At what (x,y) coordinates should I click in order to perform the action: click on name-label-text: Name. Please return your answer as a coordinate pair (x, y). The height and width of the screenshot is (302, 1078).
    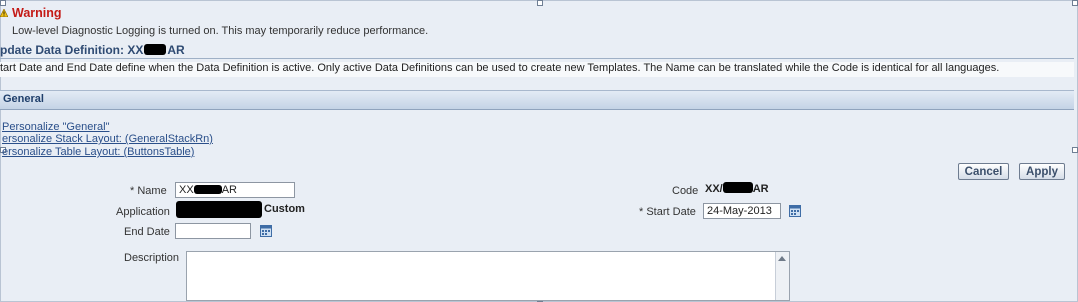
    Looking at the image, I should click on (152, 191).